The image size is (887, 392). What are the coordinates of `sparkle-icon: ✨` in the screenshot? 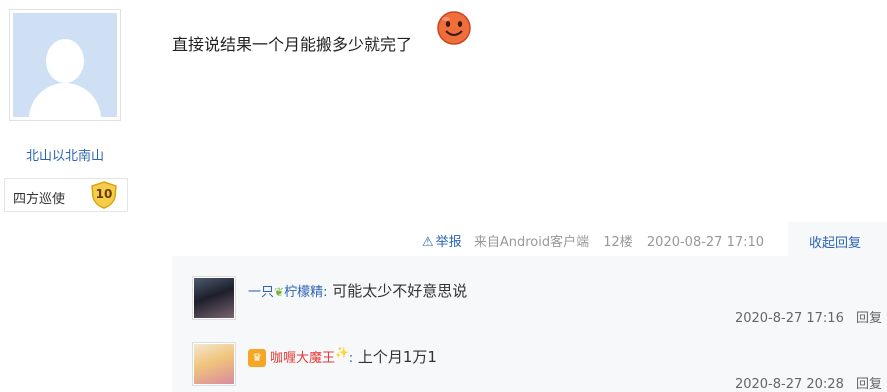 It's located at (342, 352).